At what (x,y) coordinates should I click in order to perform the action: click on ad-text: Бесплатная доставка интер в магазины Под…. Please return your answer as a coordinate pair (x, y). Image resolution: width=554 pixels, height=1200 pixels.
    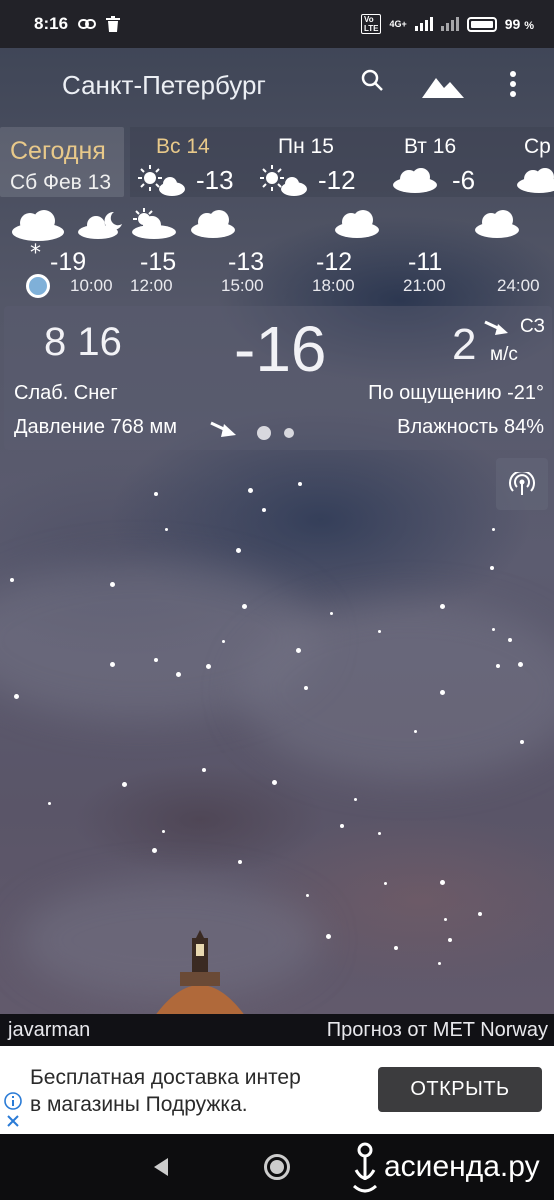
    Looking at the image, I should click on (165, 1091).